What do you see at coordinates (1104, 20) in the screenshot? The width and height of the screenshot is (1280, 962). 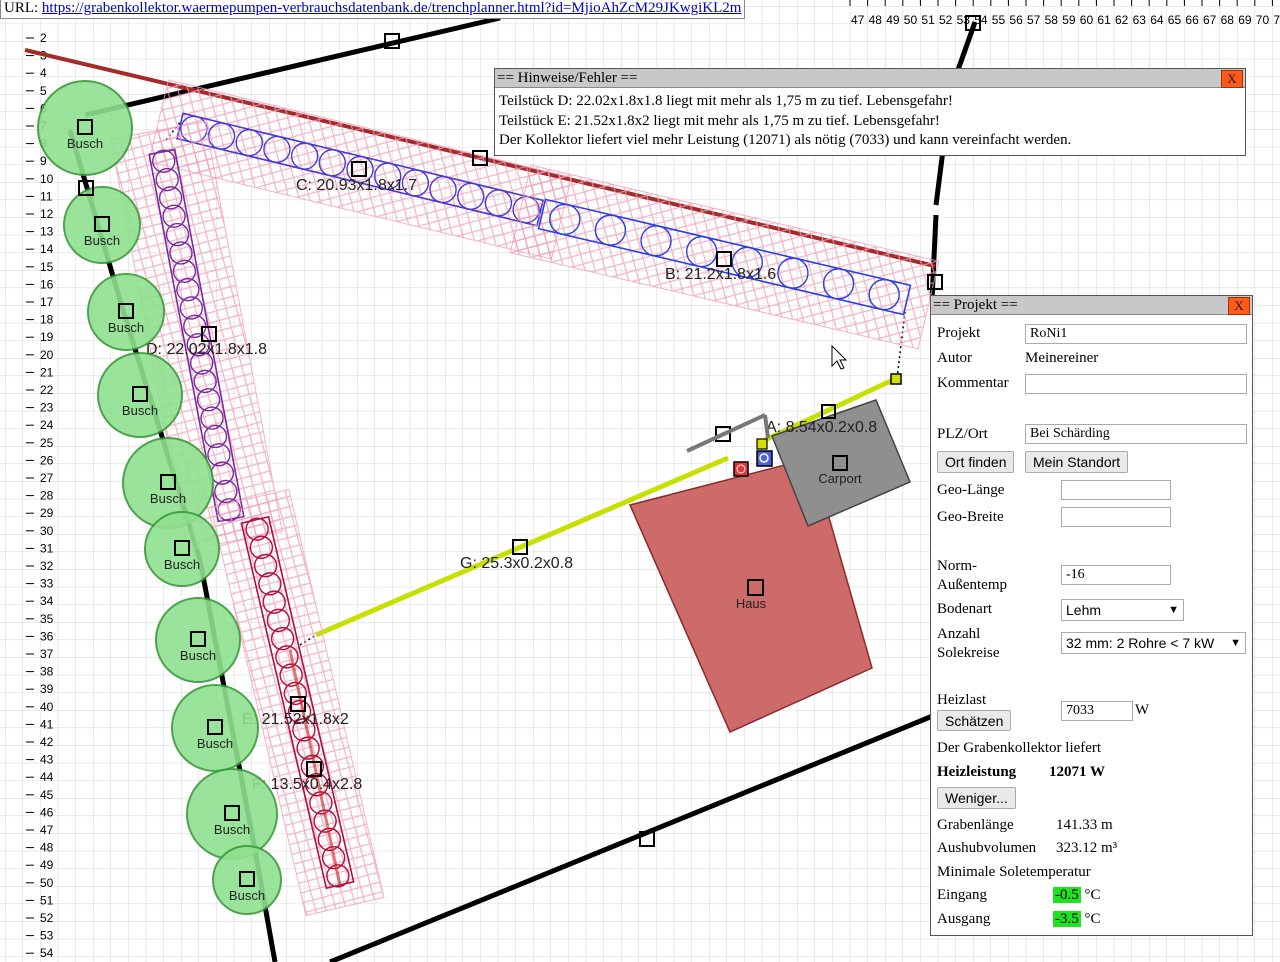 I see `ruler-number: 61` at bounding box center [1104, 20].